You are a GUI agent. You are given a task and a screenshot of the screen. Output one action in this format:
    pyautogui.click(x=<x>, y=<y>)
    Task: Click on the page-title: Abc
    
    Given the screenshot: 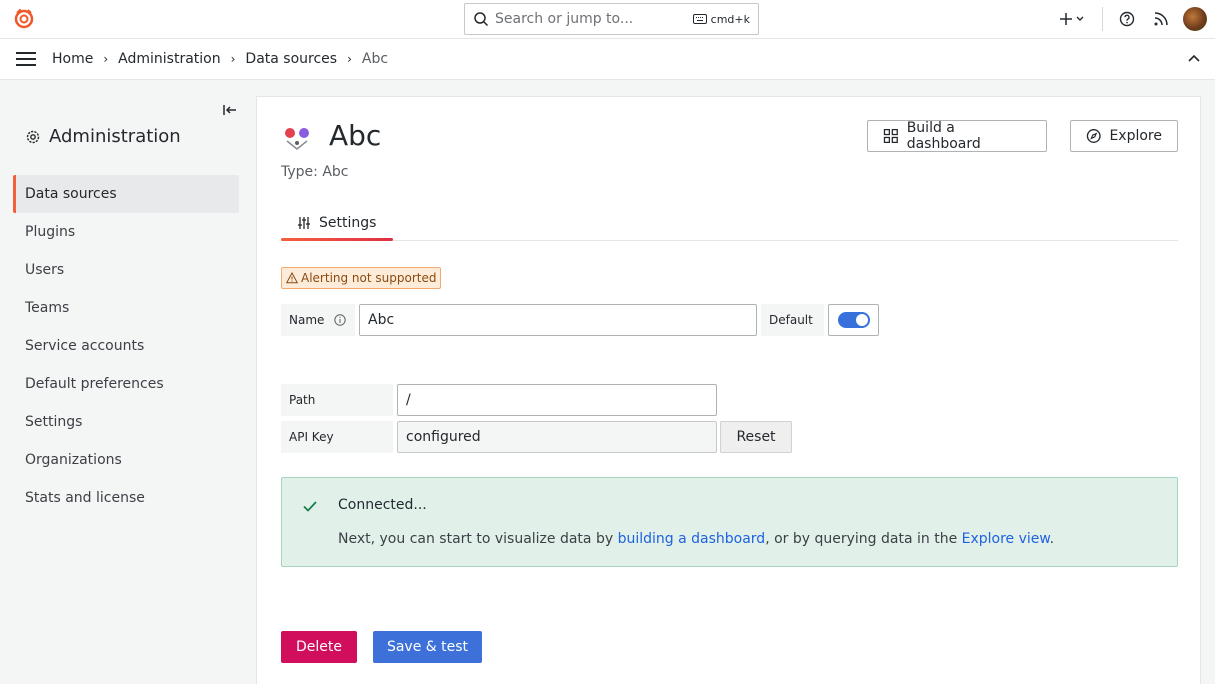 What is the action you would take?
    pyautogui.click(x=355, y=135)
    